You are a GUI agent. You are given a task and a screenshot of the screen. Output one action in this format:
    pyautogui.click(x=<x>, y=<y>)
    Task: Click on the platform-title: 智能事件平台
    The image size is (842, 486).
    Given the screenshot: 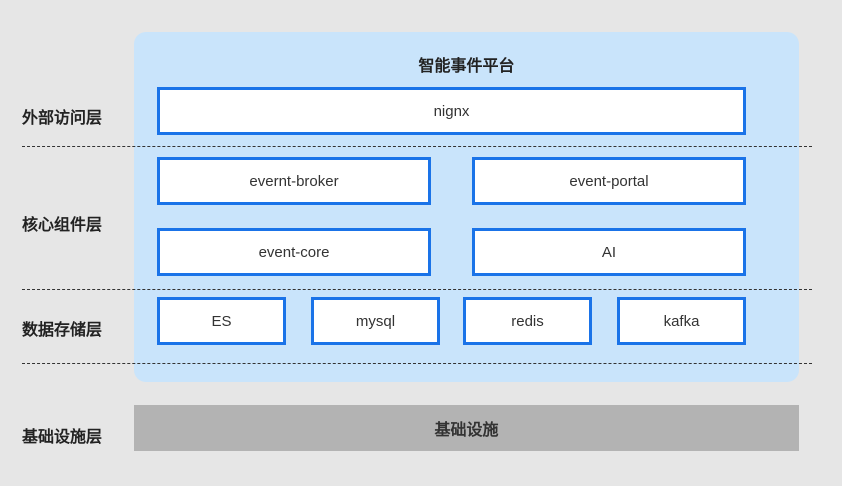 What is the action you would take?
    pyautogui.click(x=466, y=66)
    